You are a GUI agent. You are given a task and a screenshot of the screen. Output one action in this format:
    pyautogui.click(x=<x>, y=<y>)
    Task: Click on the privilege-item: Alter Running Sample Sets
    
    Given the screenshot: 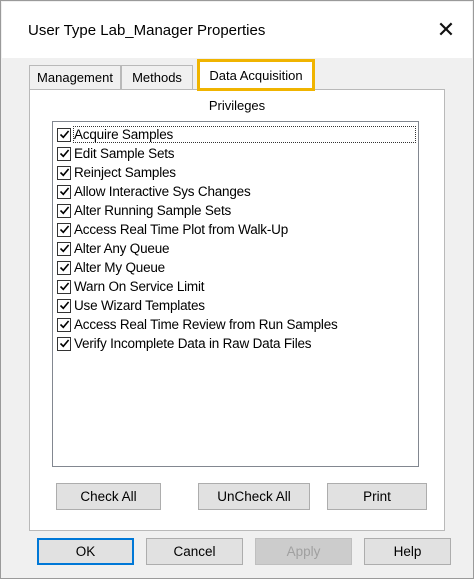 What is the action you would take?
    pyautogui.click(x=235, y=210)
    